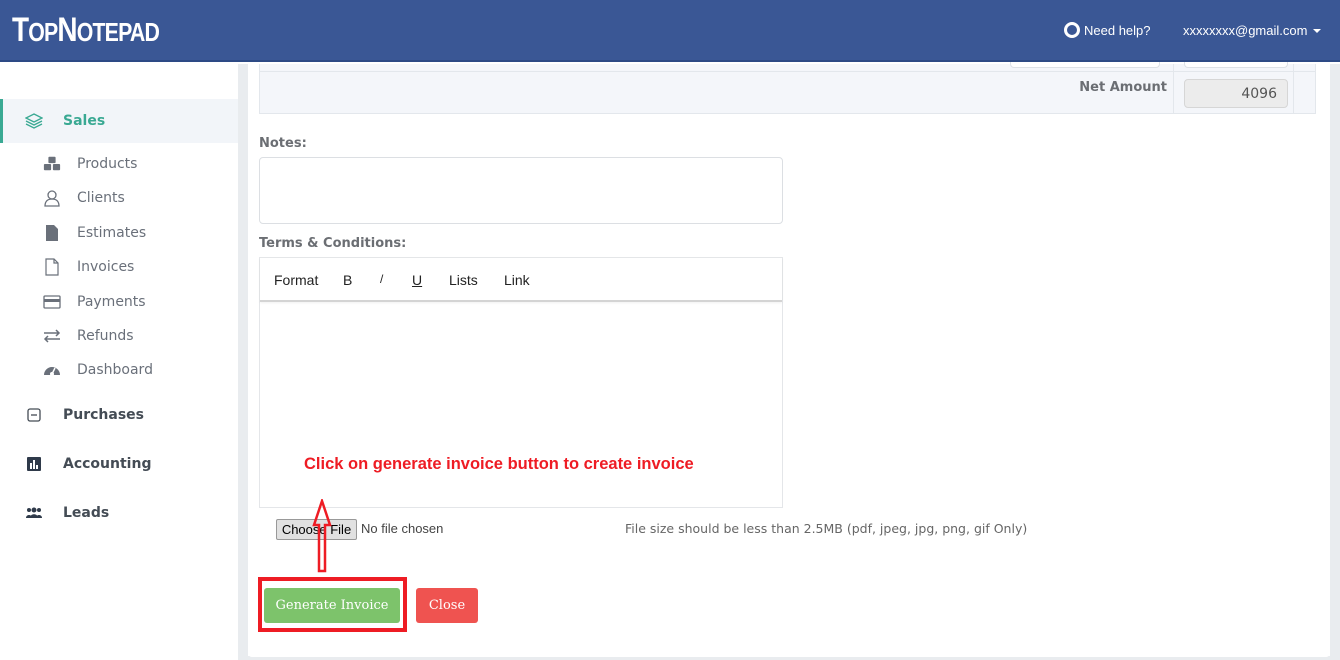  What do you see at coordinates (43, 32) in the screenshot?
I see `logo-part: OP` at bounding box center [43, 32].